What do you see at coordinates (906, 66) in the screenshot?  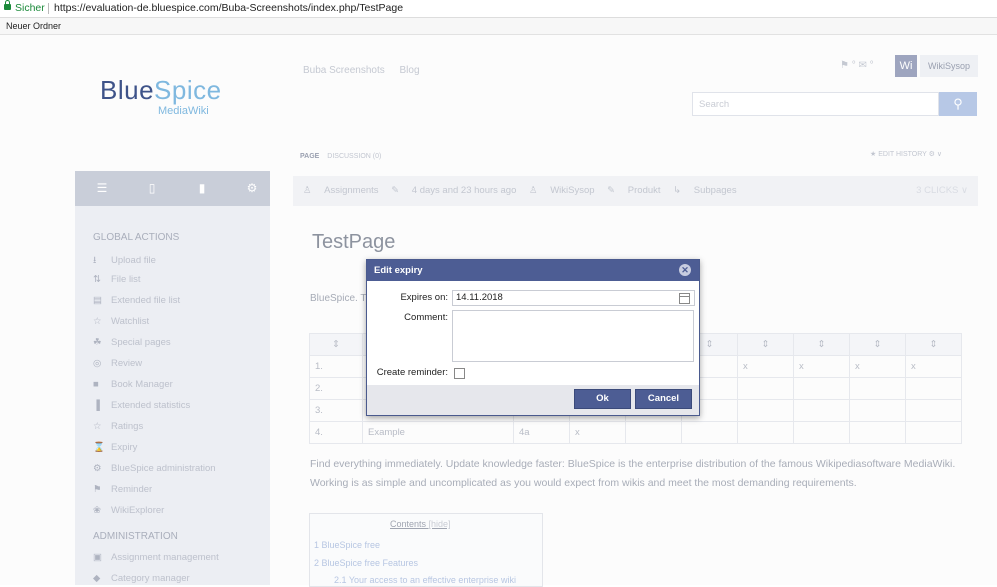 I see `avatar: Wi` at bounding box center [906, 66].